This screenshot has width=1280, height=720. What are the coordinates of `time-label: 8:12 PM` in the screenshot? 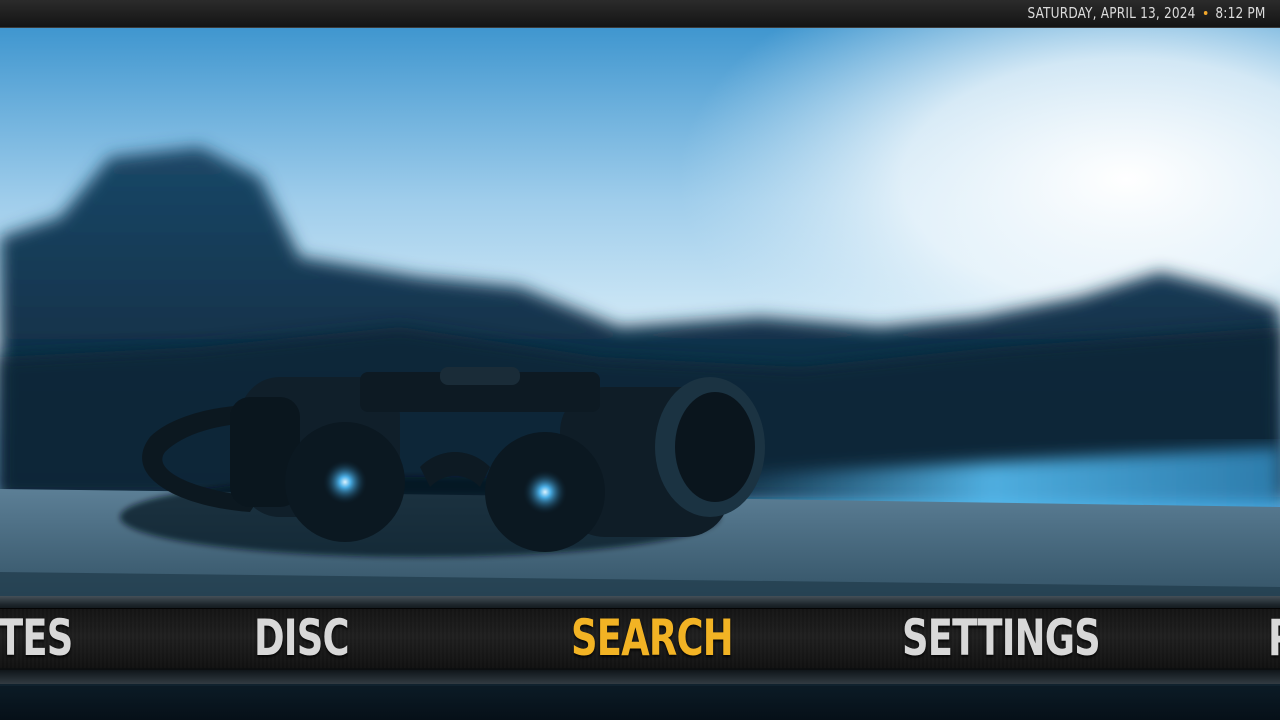 It's located at (1240, 13).